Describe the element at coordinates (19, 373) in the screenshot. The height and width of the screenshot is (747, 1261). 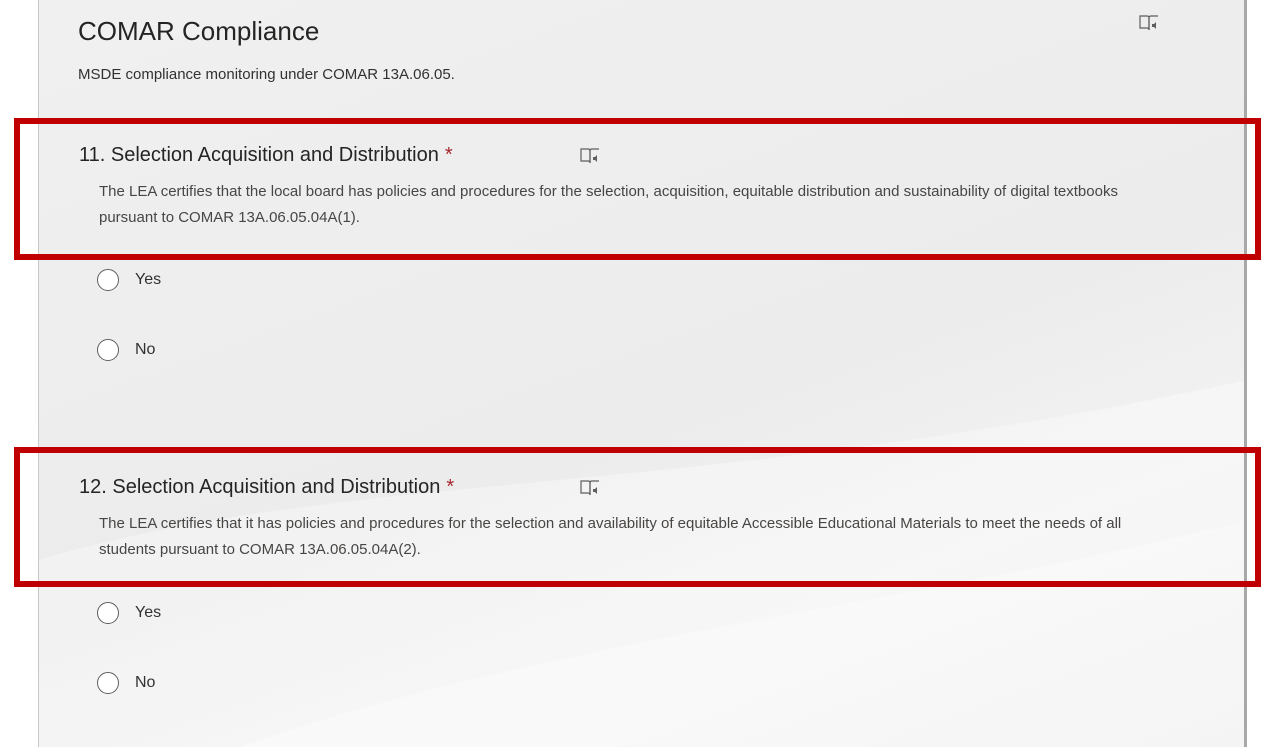
I see `page-margin-left` at that location.